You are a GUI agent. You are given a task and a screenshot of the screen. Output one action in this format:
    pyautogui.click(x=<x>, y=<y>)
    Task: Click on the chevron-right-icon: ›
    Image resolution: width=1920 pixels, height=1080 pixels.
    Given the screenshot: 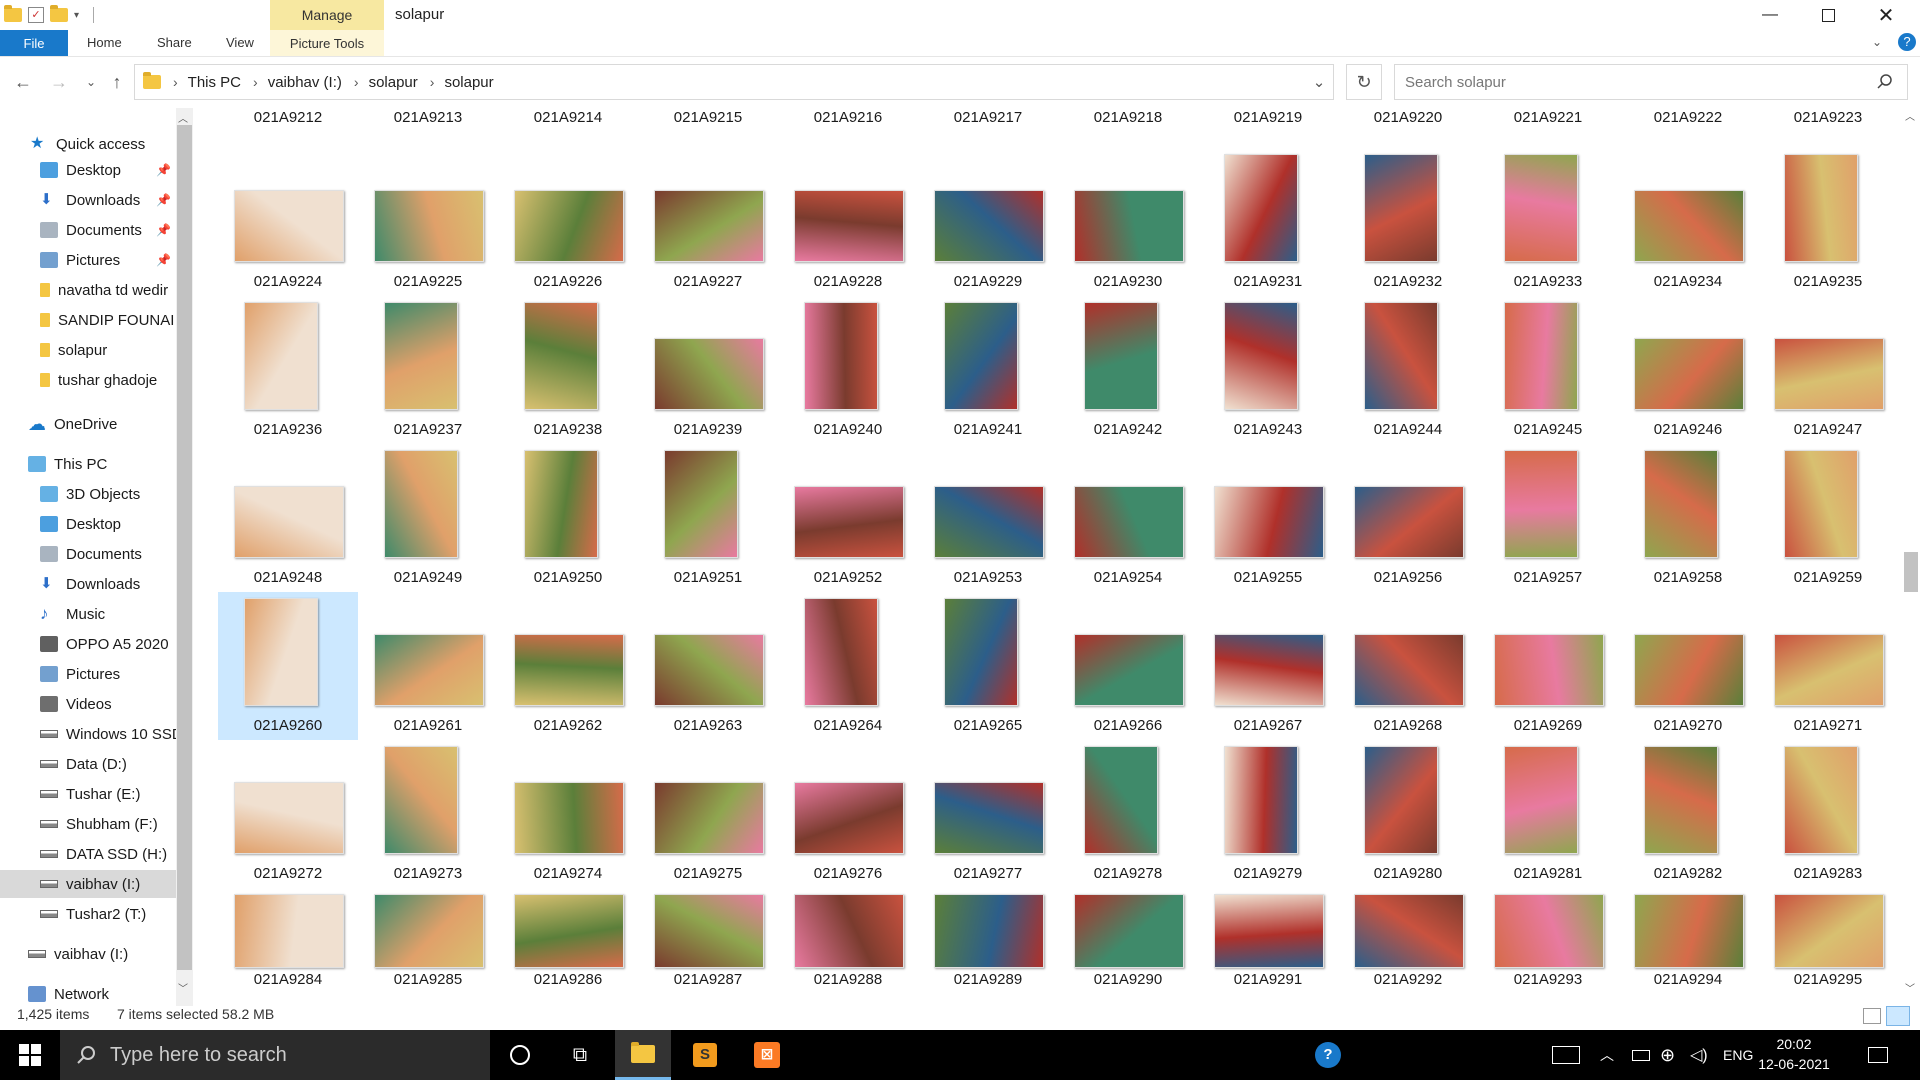 What is the action you would take?
    pyautogui.click(x=255, y=82)
    